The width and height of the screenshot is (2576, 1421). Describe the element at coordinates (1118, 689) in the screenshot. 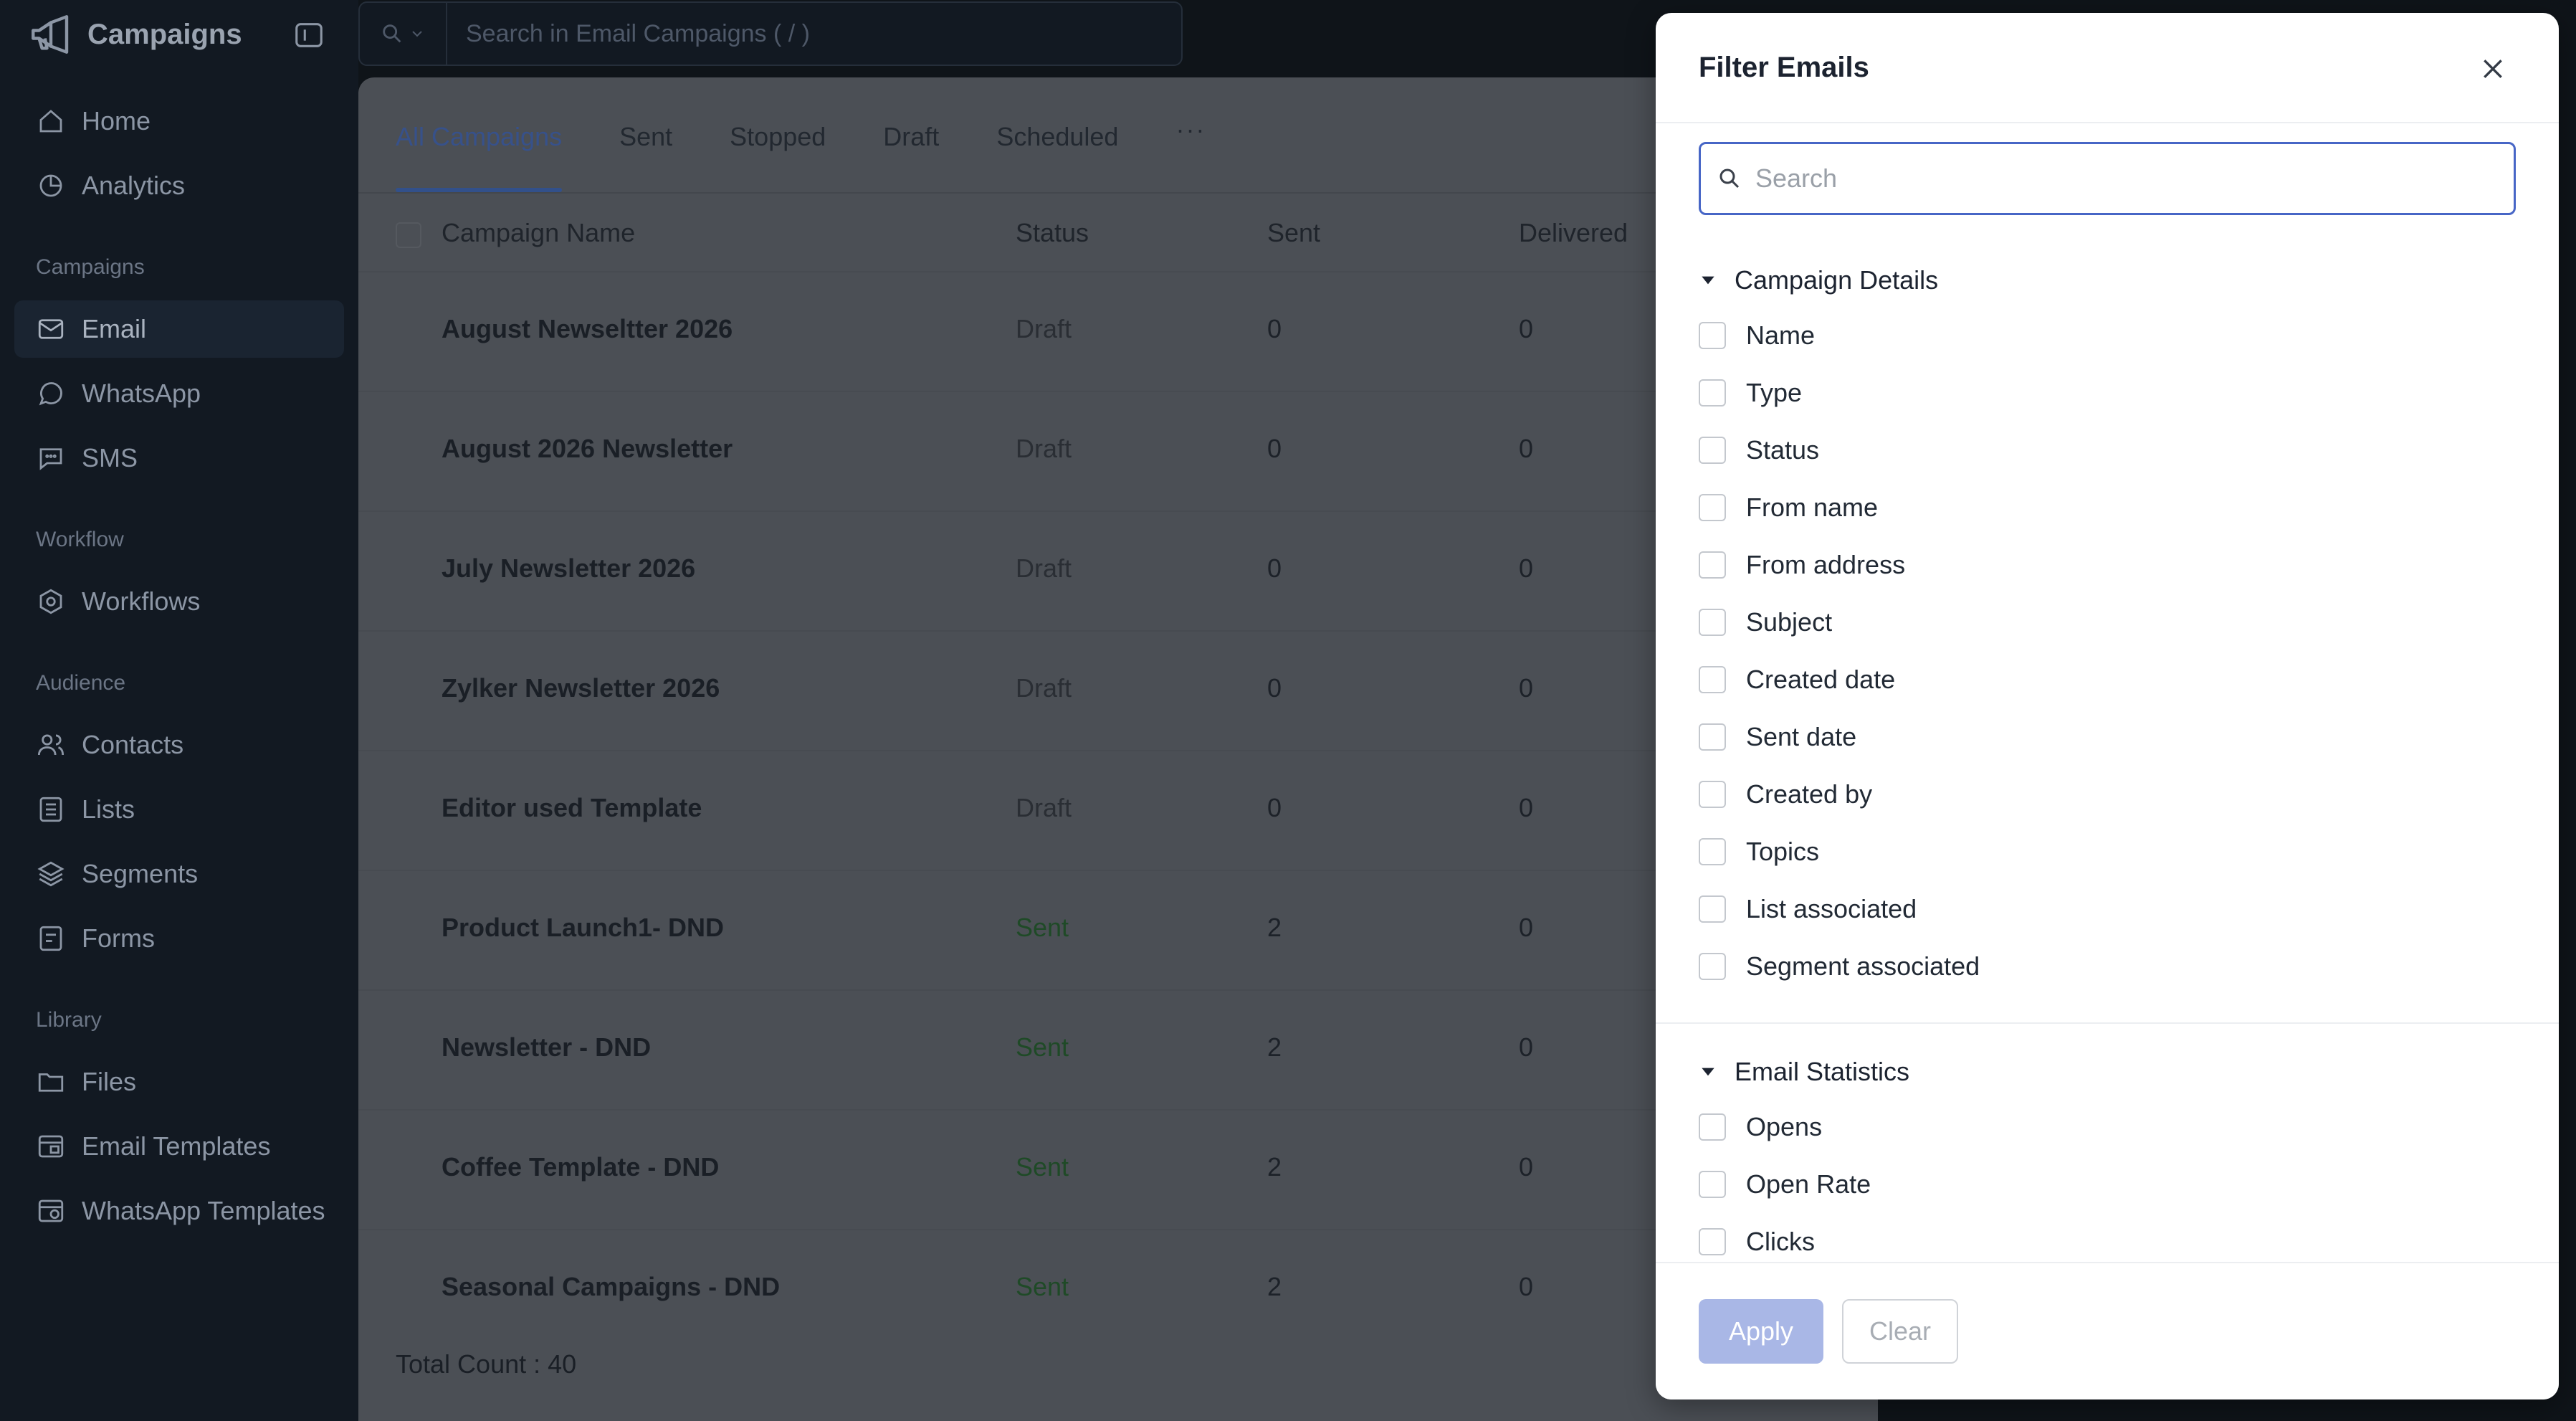

I see `table-row: Zylker Newsletter 2026 Draft 0 0` at that location.